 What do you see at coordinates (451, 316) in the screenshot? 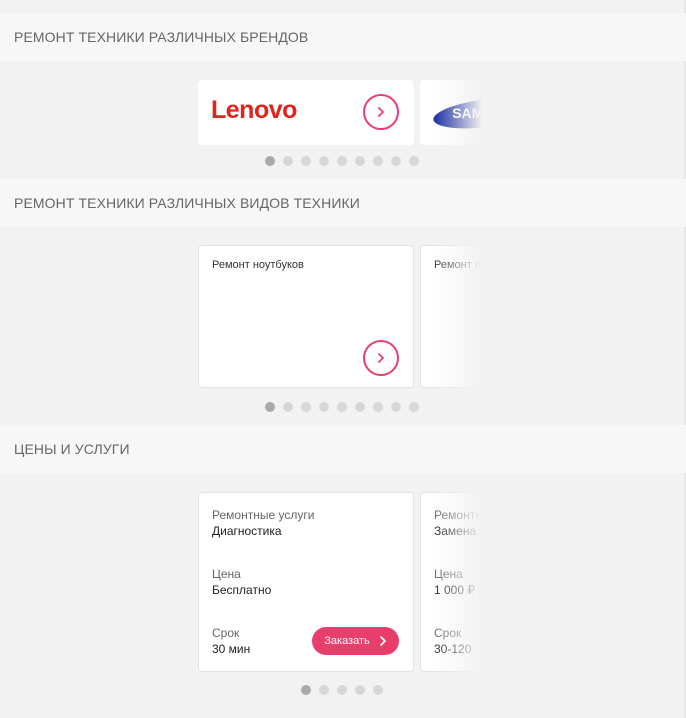
I see `type-card-second: Ремонт п` at bounding box center [451, 316].